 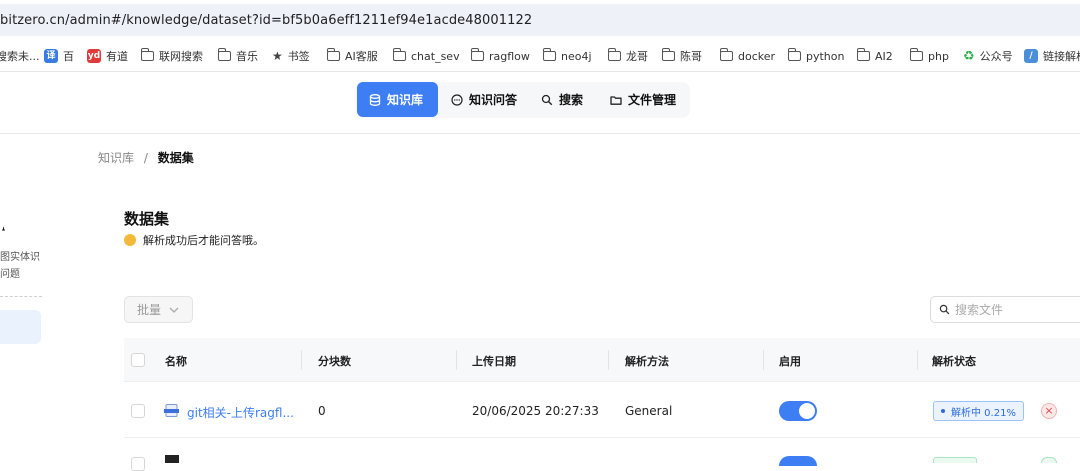 What do you see at coordinates (825, 56) in the screenshot?
I see `bookmark-label: python` at bounding box center [825, 56].